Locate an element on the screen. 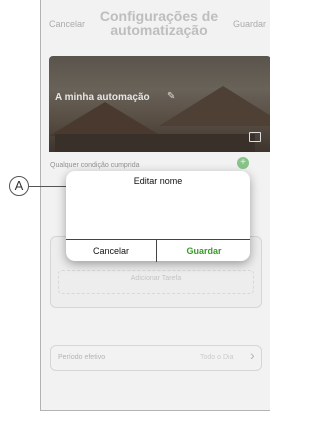 This screenshot has width=320, height=437. callout-marker: A is located at coordinates (19, 186).